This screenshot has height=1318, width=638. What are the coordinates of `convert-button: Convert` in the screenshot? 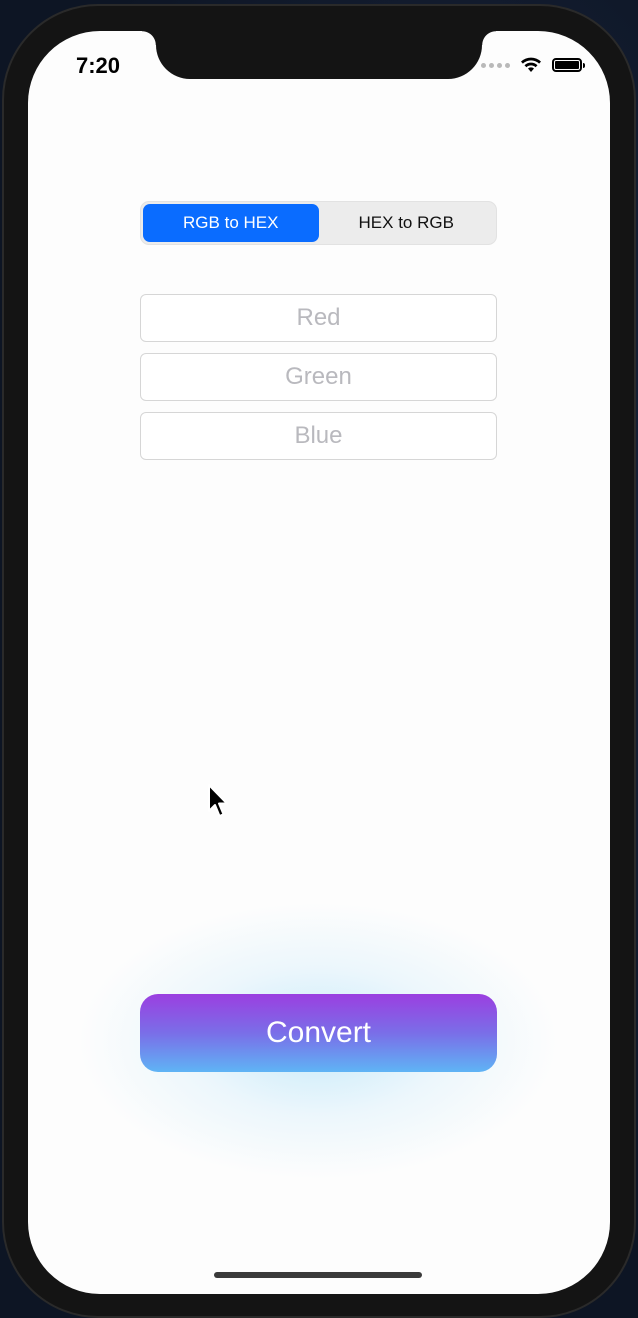 It's located at (318, 1033).